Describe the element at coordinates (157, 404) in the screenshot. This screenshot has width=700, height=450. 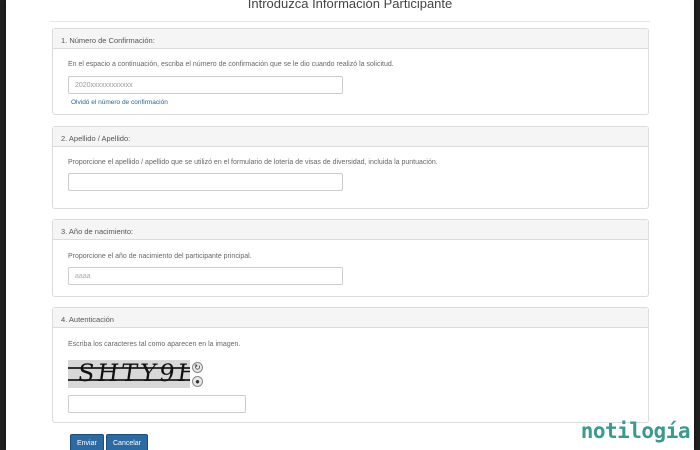
I see `captcha-input` at that location.